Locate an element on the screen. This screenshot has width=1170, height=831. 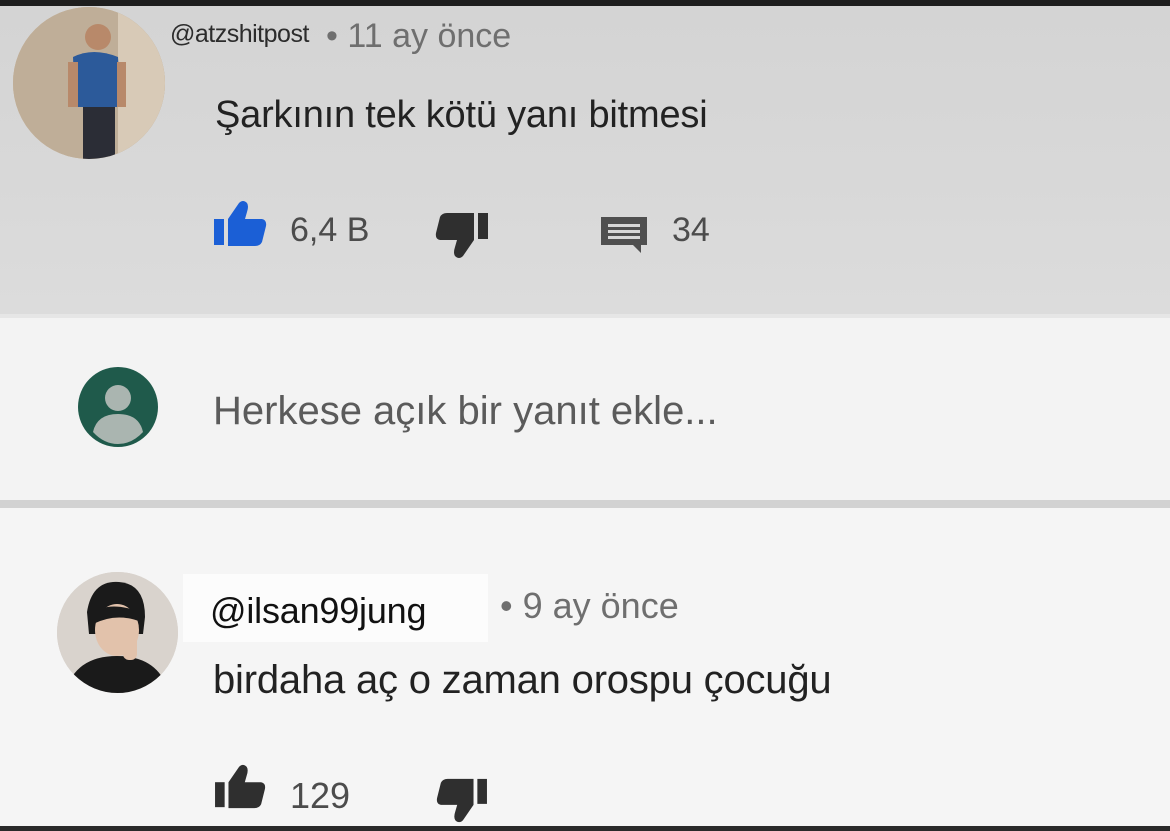
account-circle-icon is located at coordinates (118, 407).